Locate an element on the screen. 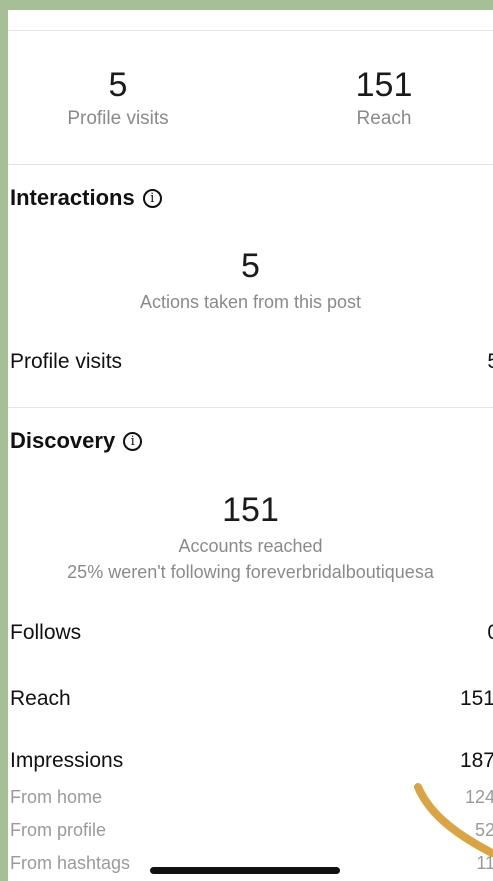 This screenshot has height=881, width=493. impressions-from-profile: From profile 52 is located at coordinates (251, 830).